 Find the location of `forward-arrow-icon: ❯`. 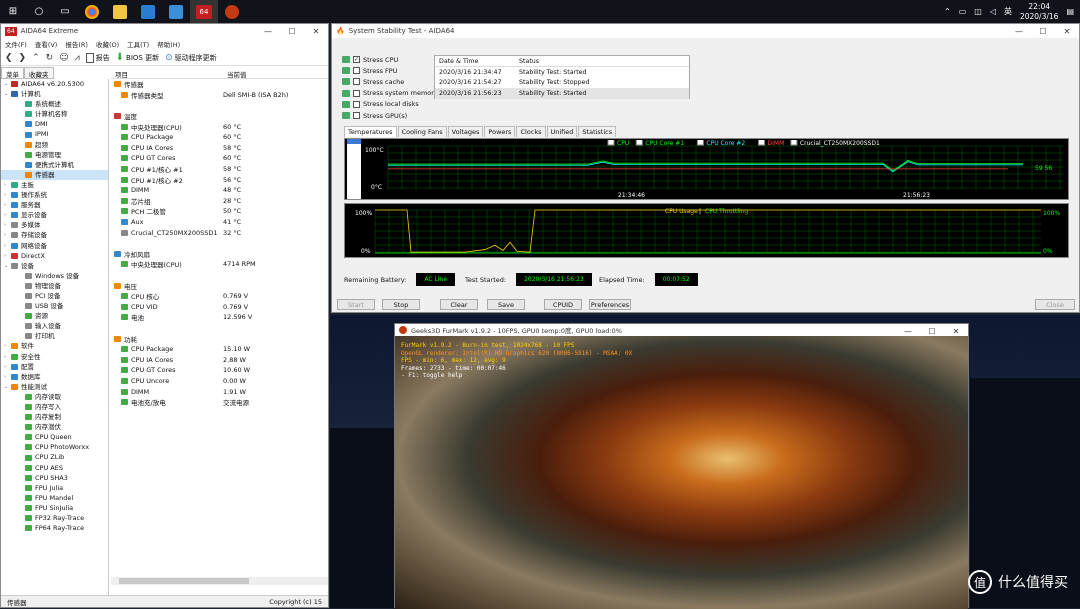

forward-arrow-icon: ❯ is located at coordinates (23, 58).